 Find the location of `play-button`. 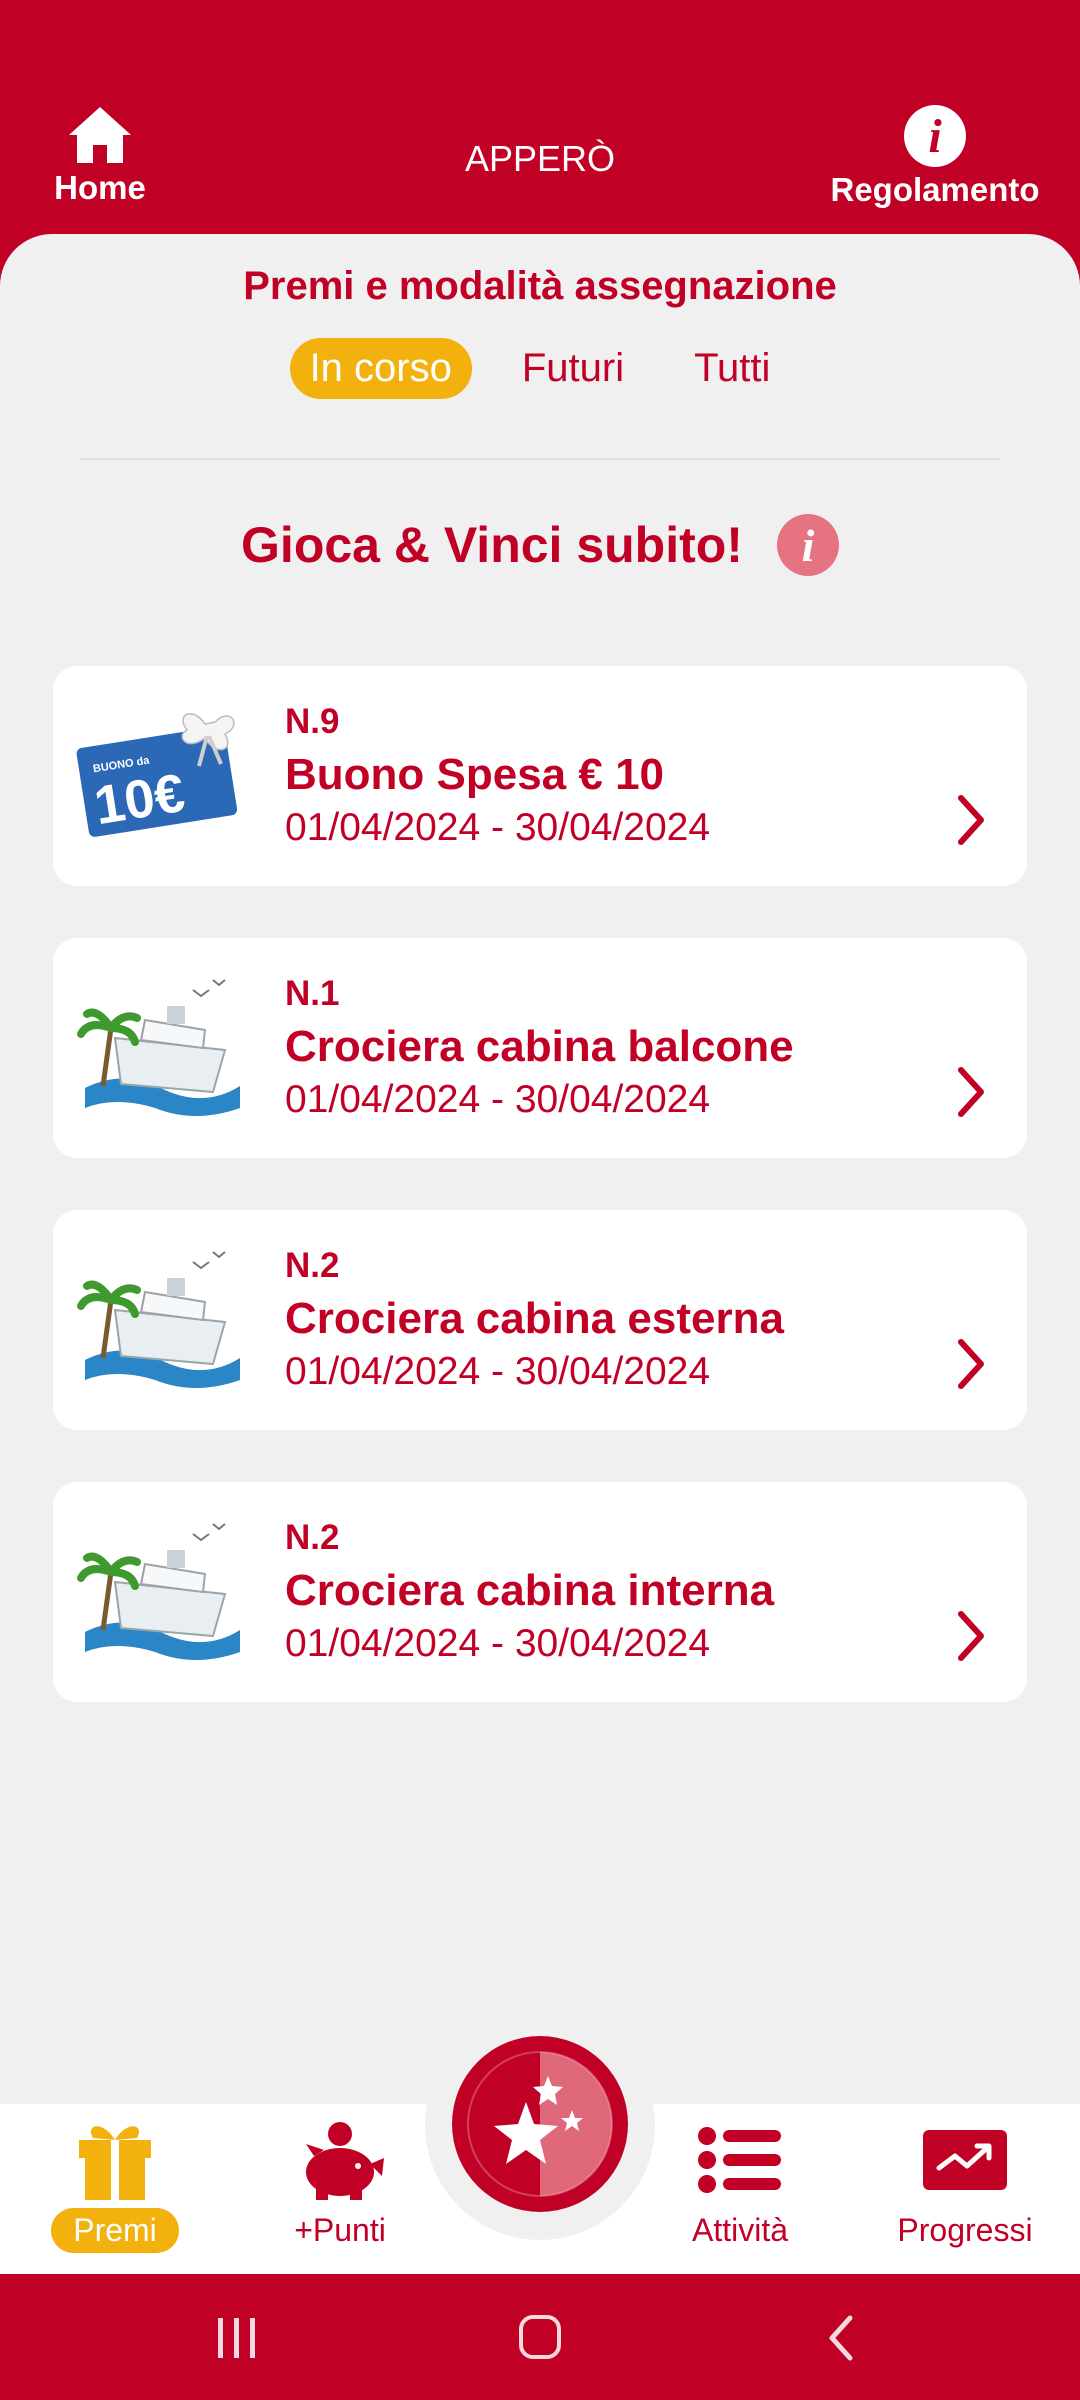

play-button is located at coordinates (540, 2124).